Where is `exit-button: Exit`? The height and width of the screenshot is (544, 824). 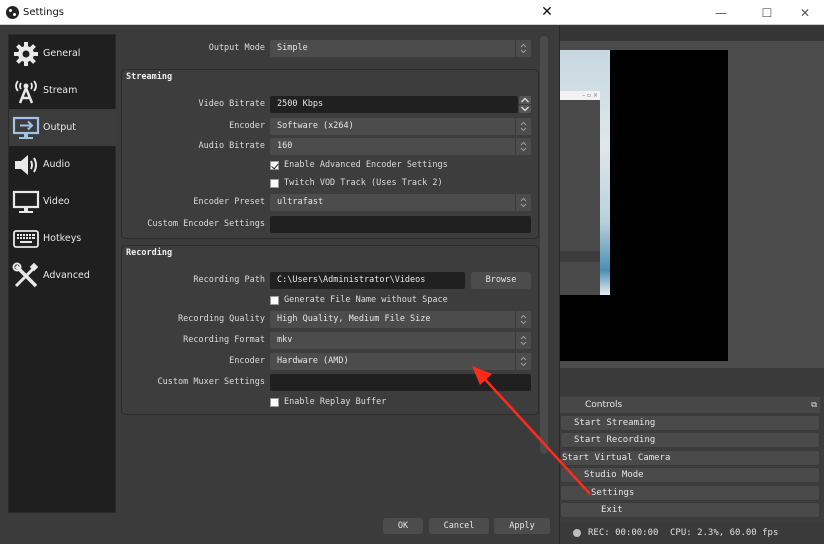 exit-button: Exit is located at coordinates (690, 510).